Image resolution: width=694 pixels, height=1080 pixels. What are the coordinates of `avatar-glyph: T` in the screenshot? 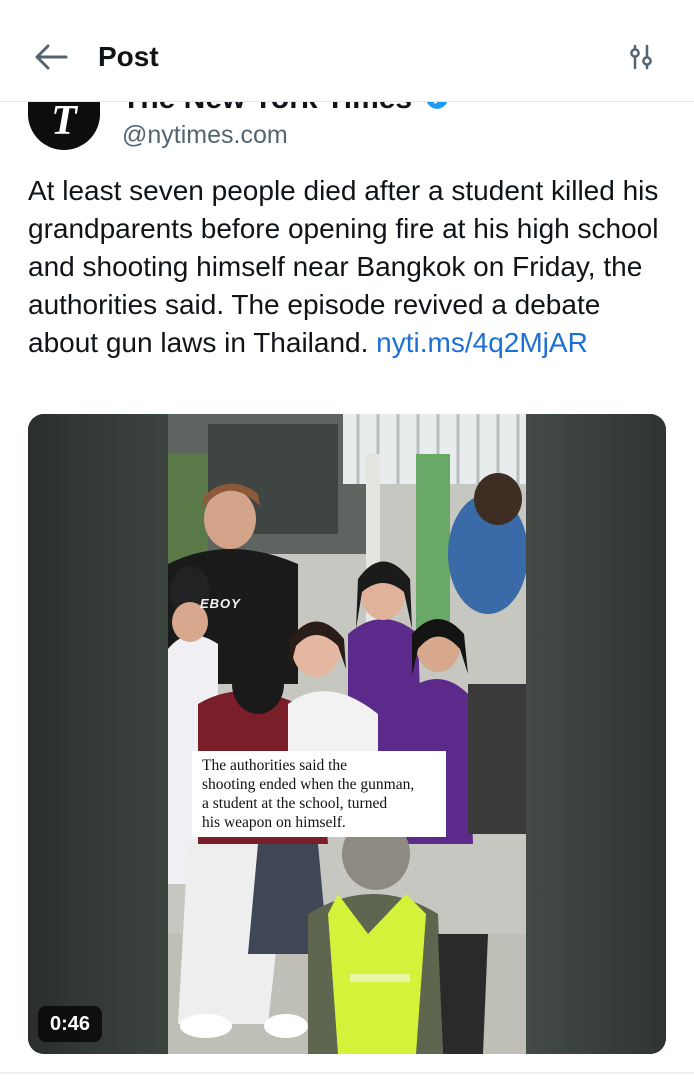 It's located at (64, 123).